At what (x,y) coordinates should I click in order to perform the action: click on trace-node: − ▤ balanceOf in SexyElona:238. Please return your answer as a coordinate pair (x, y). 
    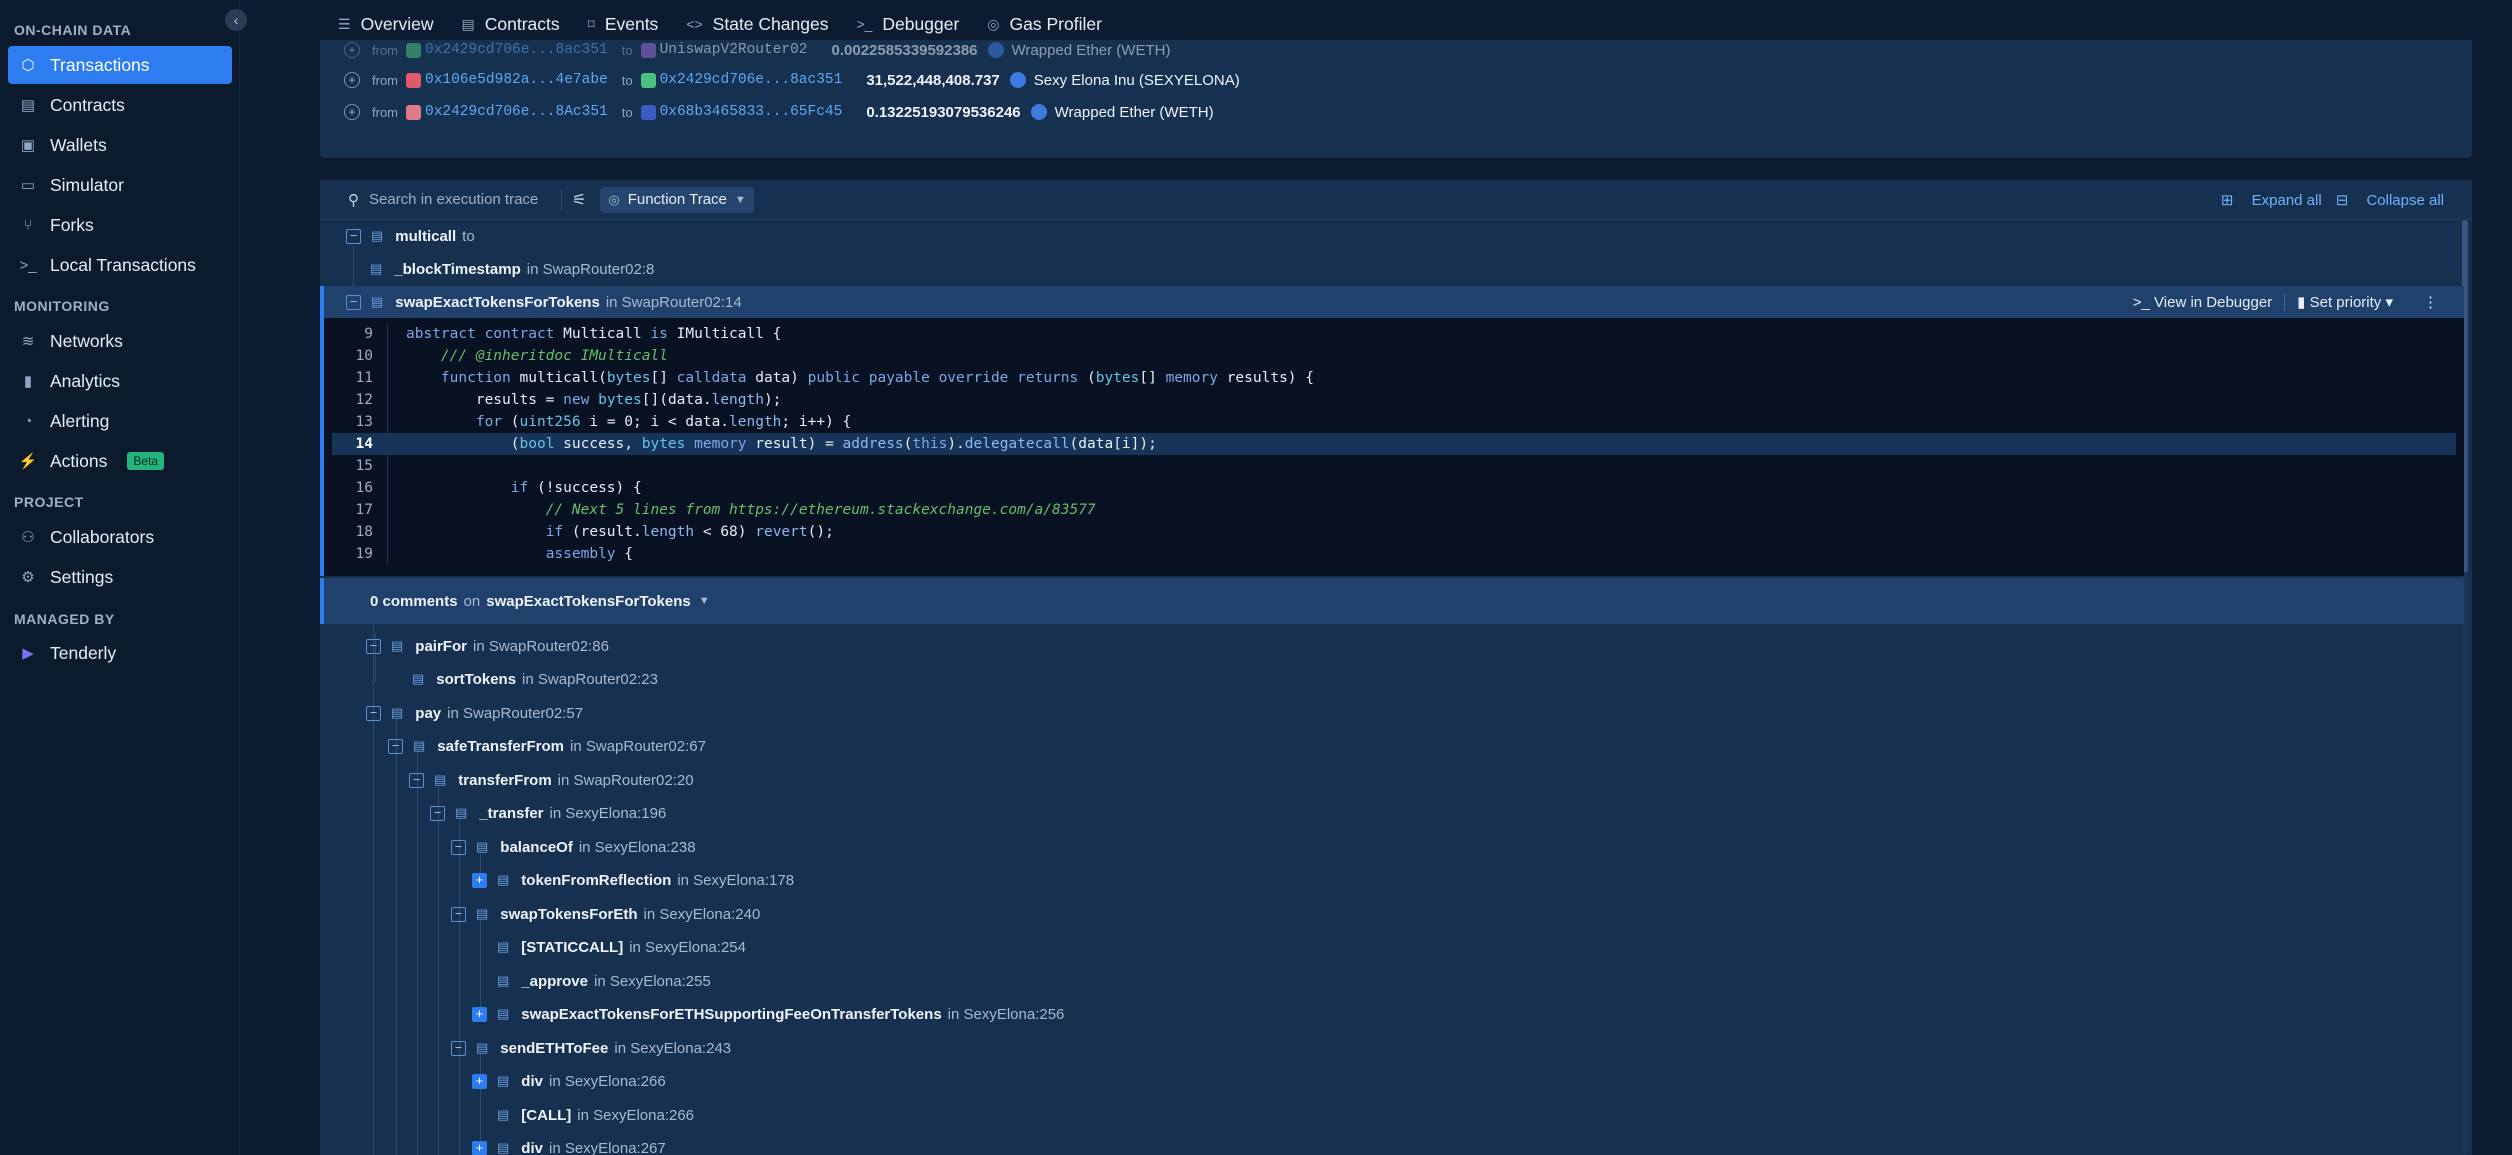
    Looking at the image, I should click on (573, 847).